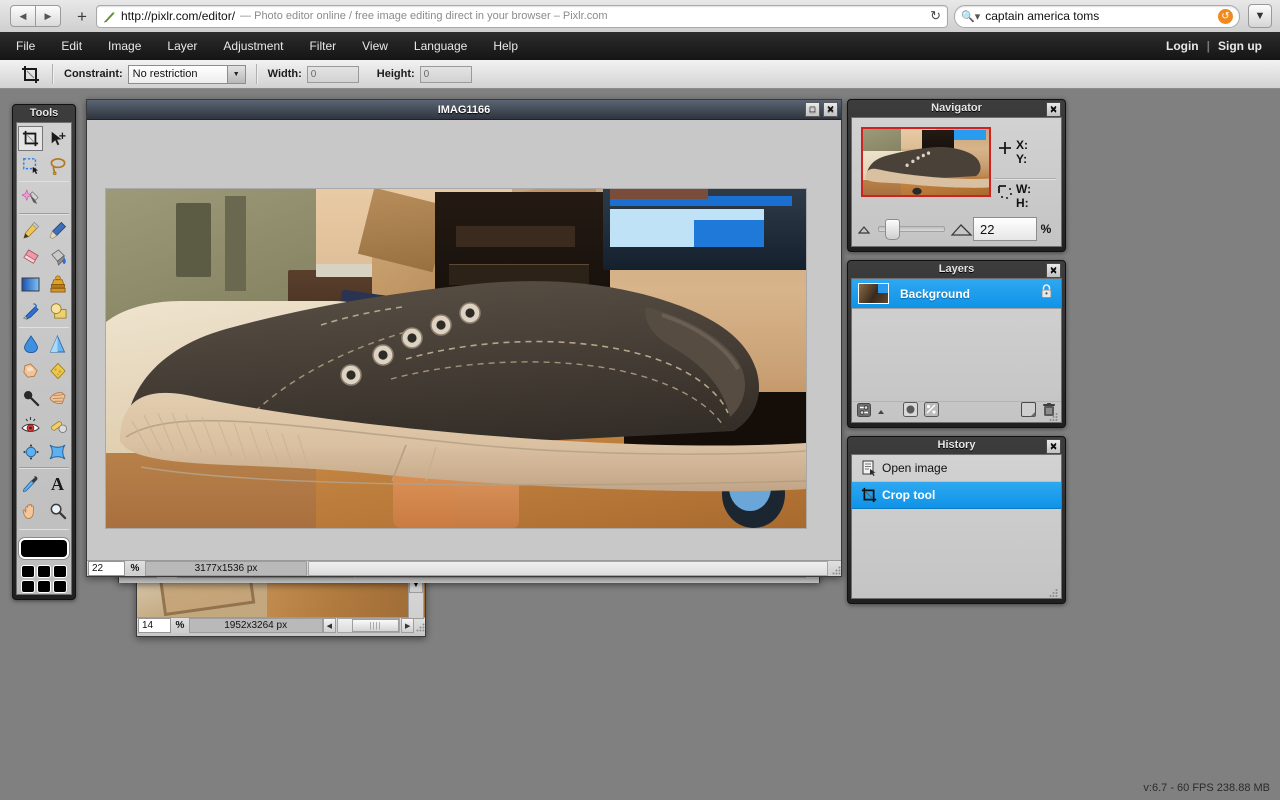 The image size is (1280, 800). What do you see at coordinates (30, 197) in the screenshot?
I see `tool-wand-select` at bounding box center [30, 197].